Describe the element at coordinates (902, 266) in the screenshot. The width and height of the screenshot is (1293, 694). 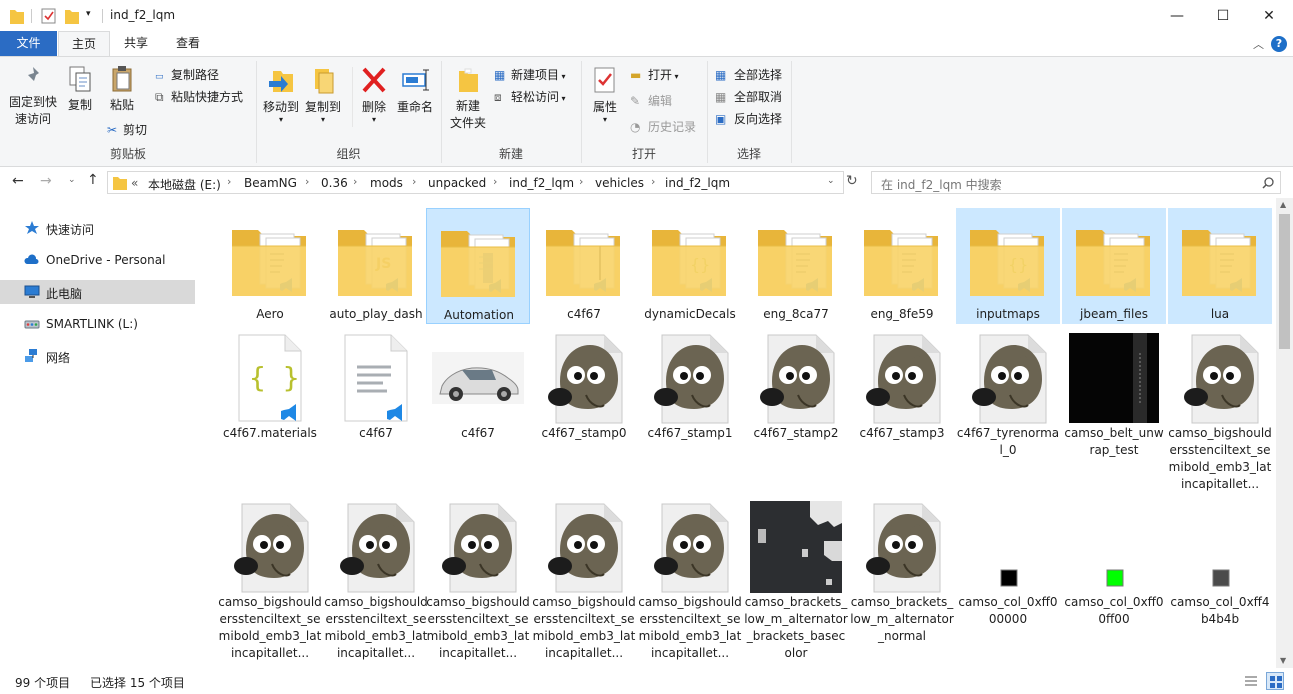
I see `folder-item: eng_8fe59` at that location.